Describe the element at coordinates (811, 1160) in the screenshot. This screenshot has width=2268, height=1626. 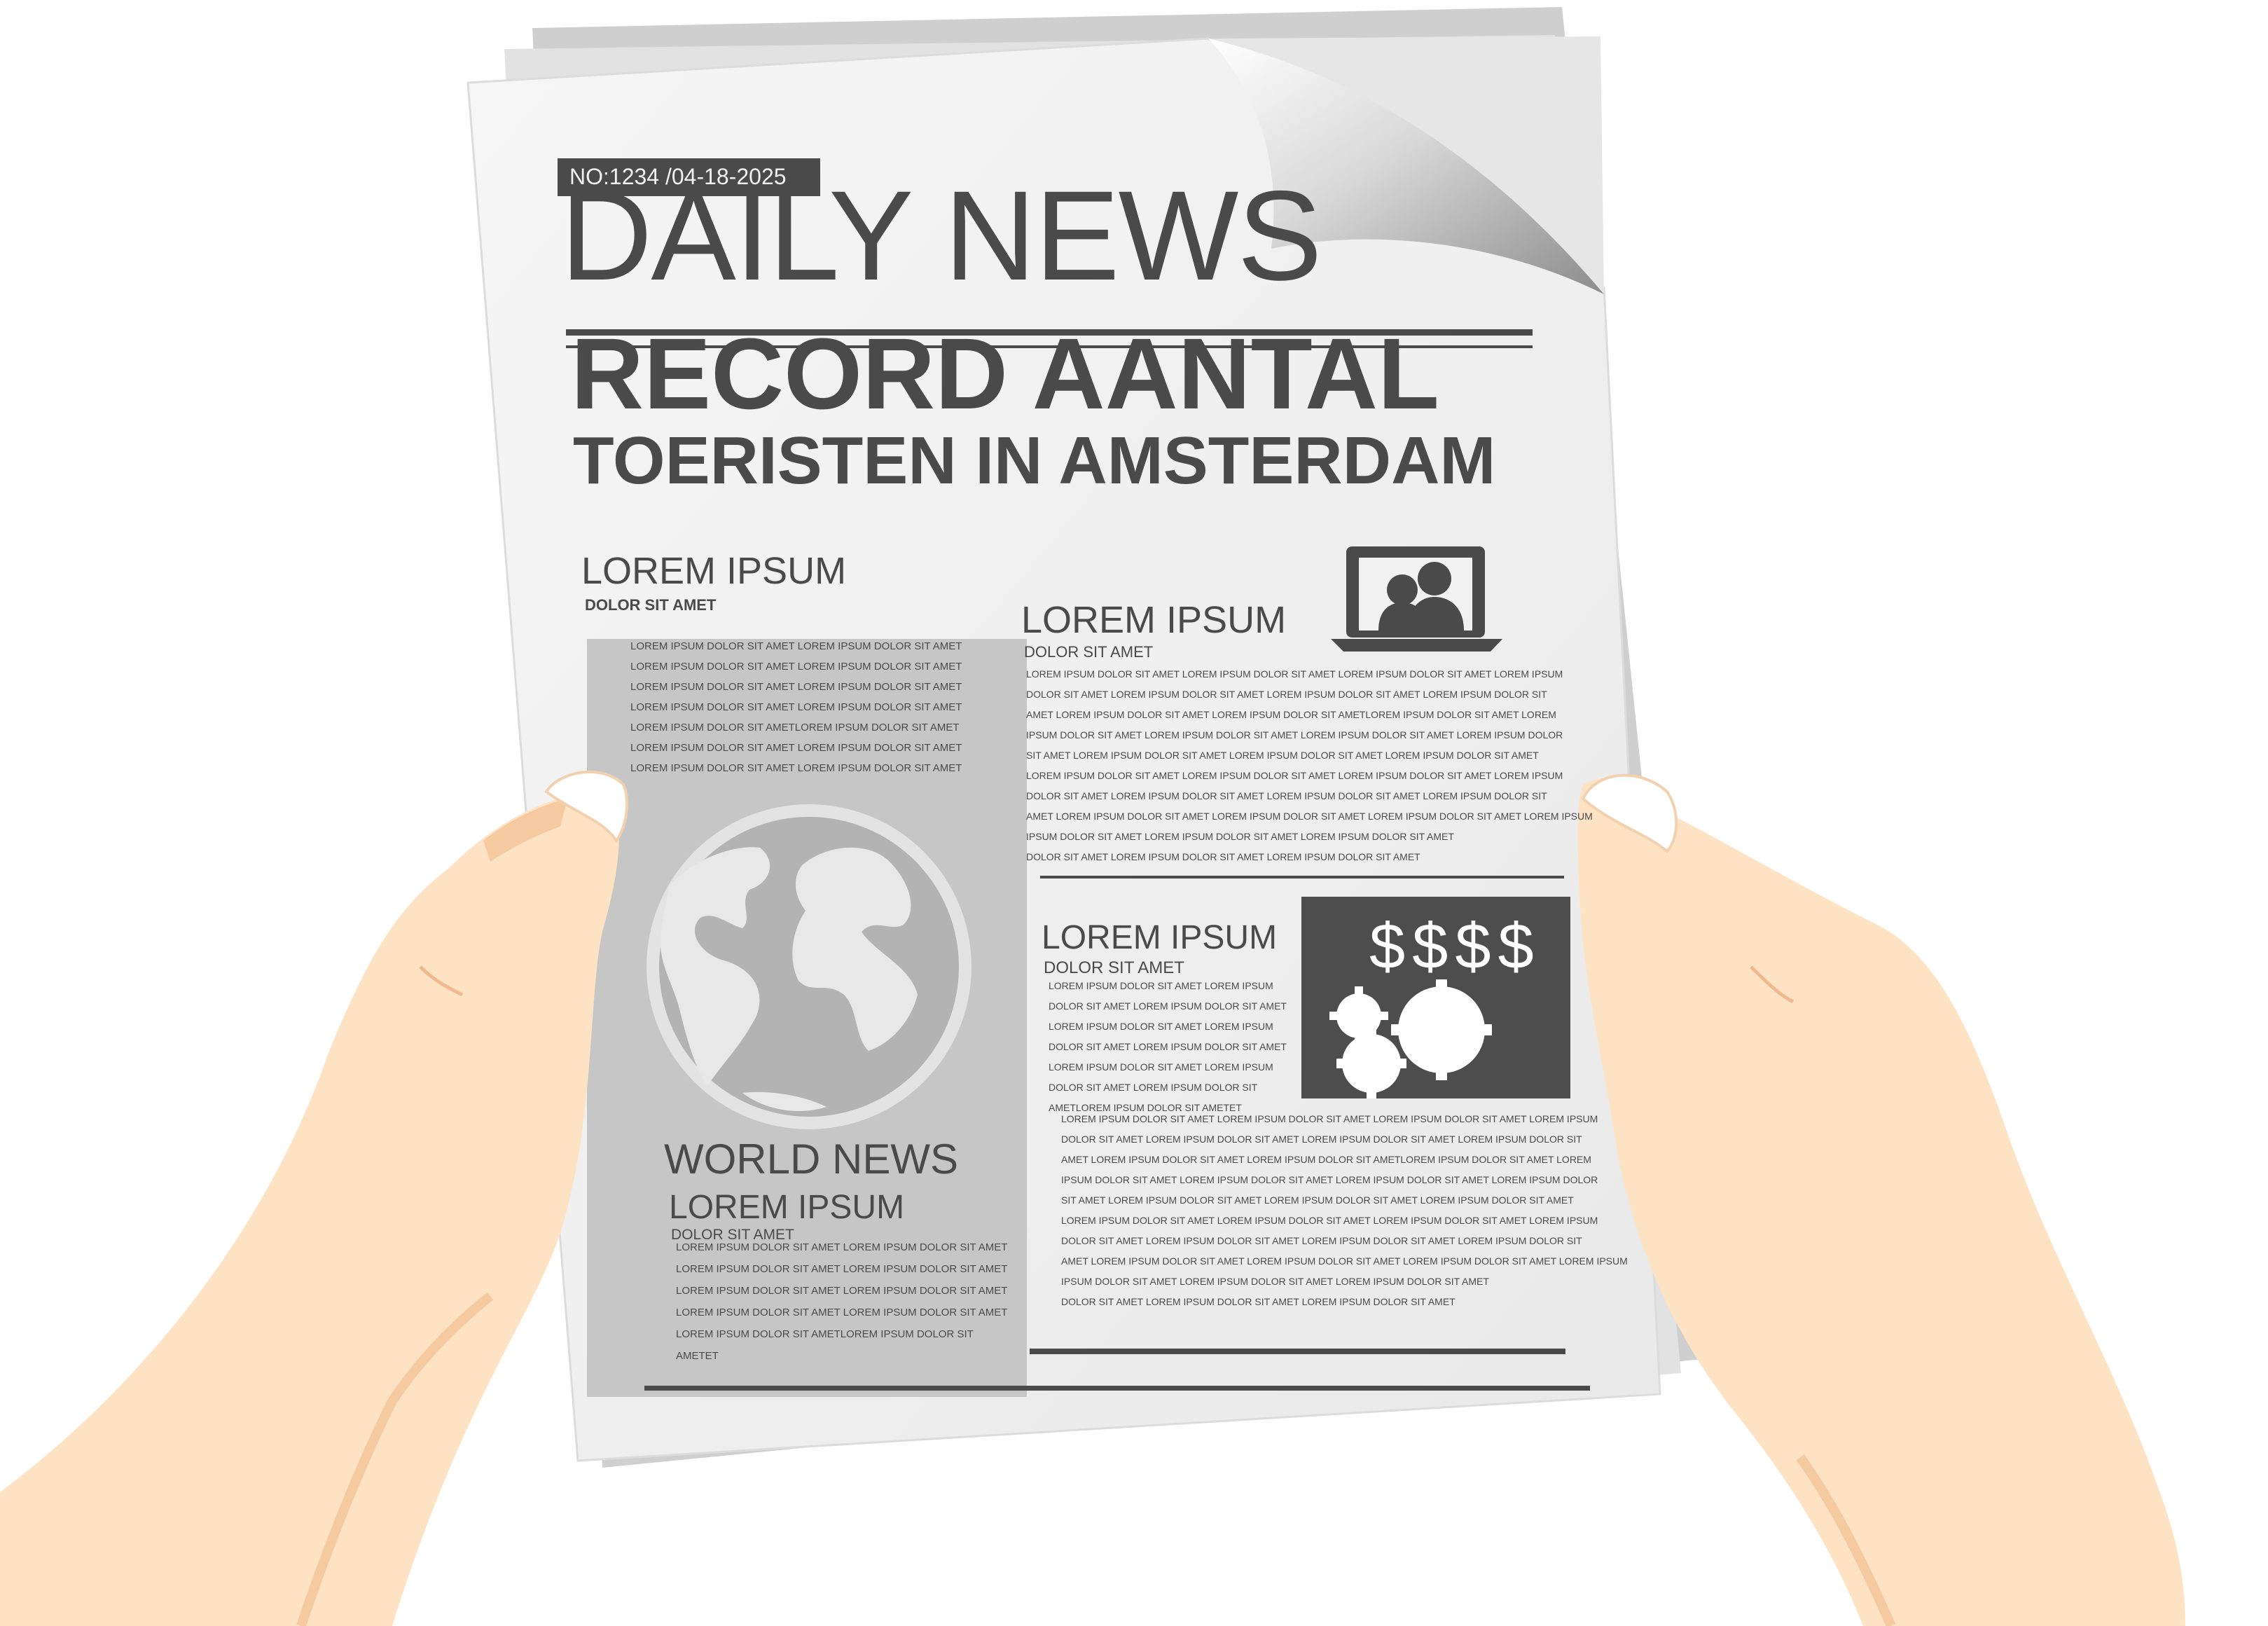
I see `world-news-heading: WORLD NEWS` at that location.